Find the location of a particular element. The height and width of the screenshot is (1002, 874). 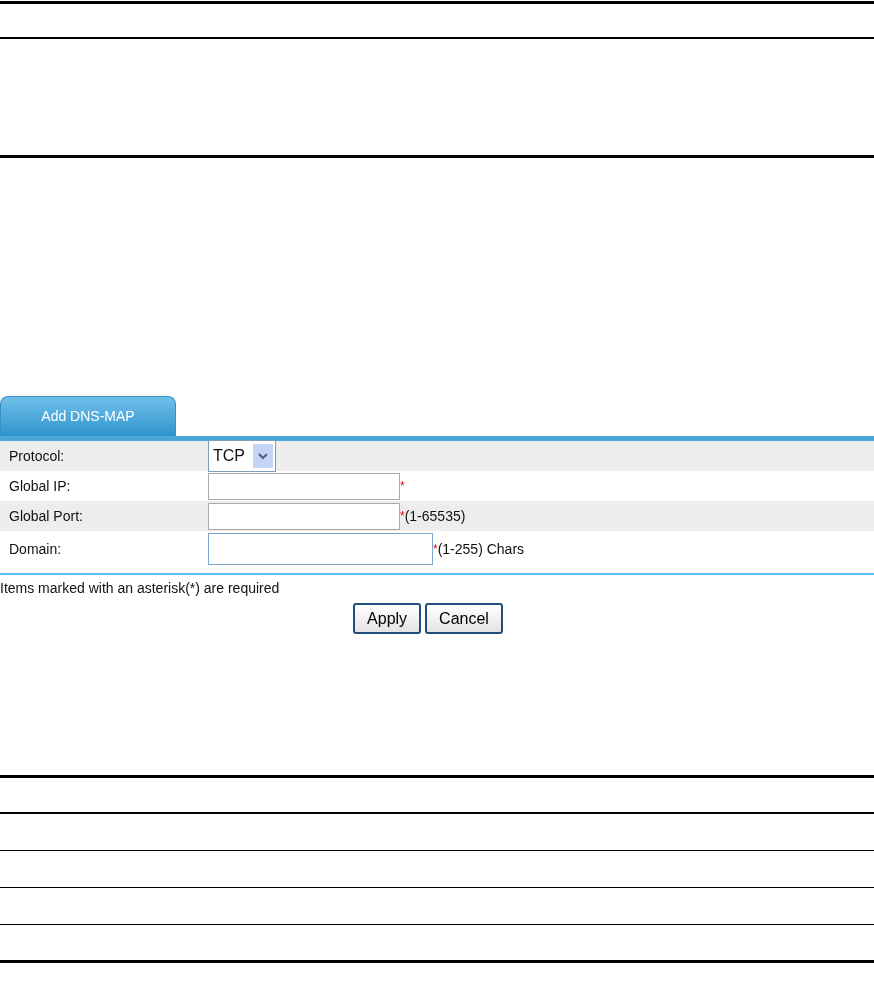

cancel-button: Cancel is located at coordinates (464, 618).